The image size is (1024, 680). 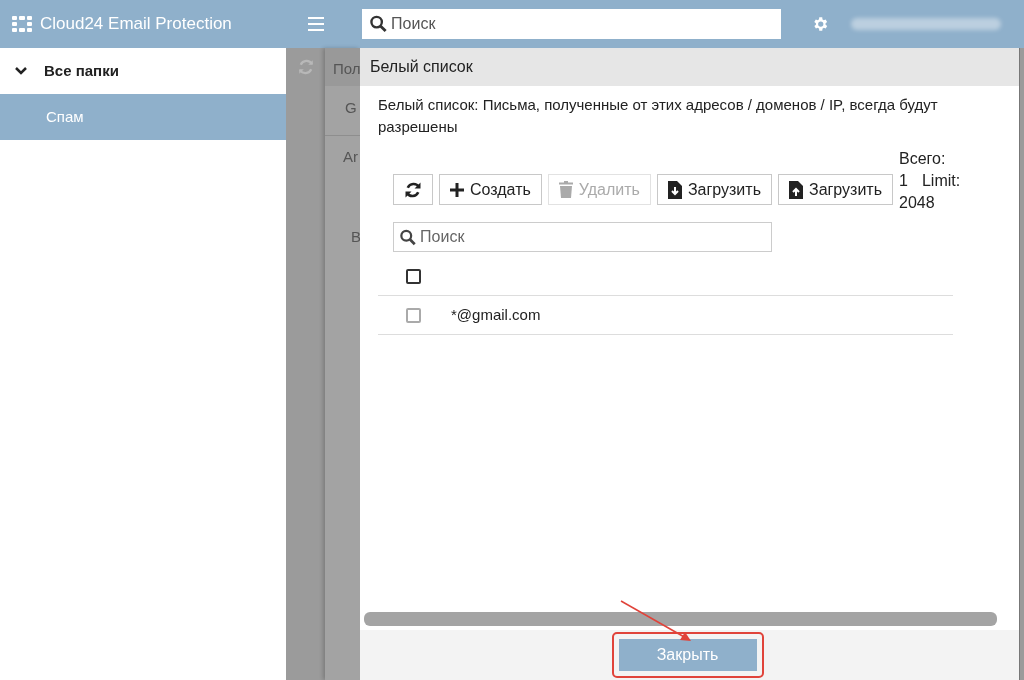 What do you see at coordinates (923, 159) in the screenshot?
I see `total-text: Всего:` at bounding box center [923, 159].